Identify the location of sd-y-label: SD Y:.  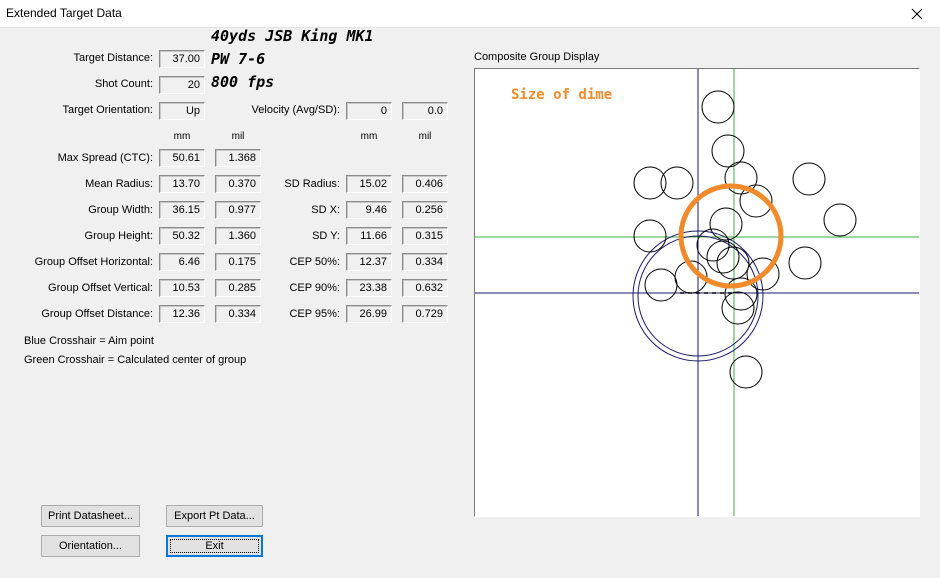
(326, 236).